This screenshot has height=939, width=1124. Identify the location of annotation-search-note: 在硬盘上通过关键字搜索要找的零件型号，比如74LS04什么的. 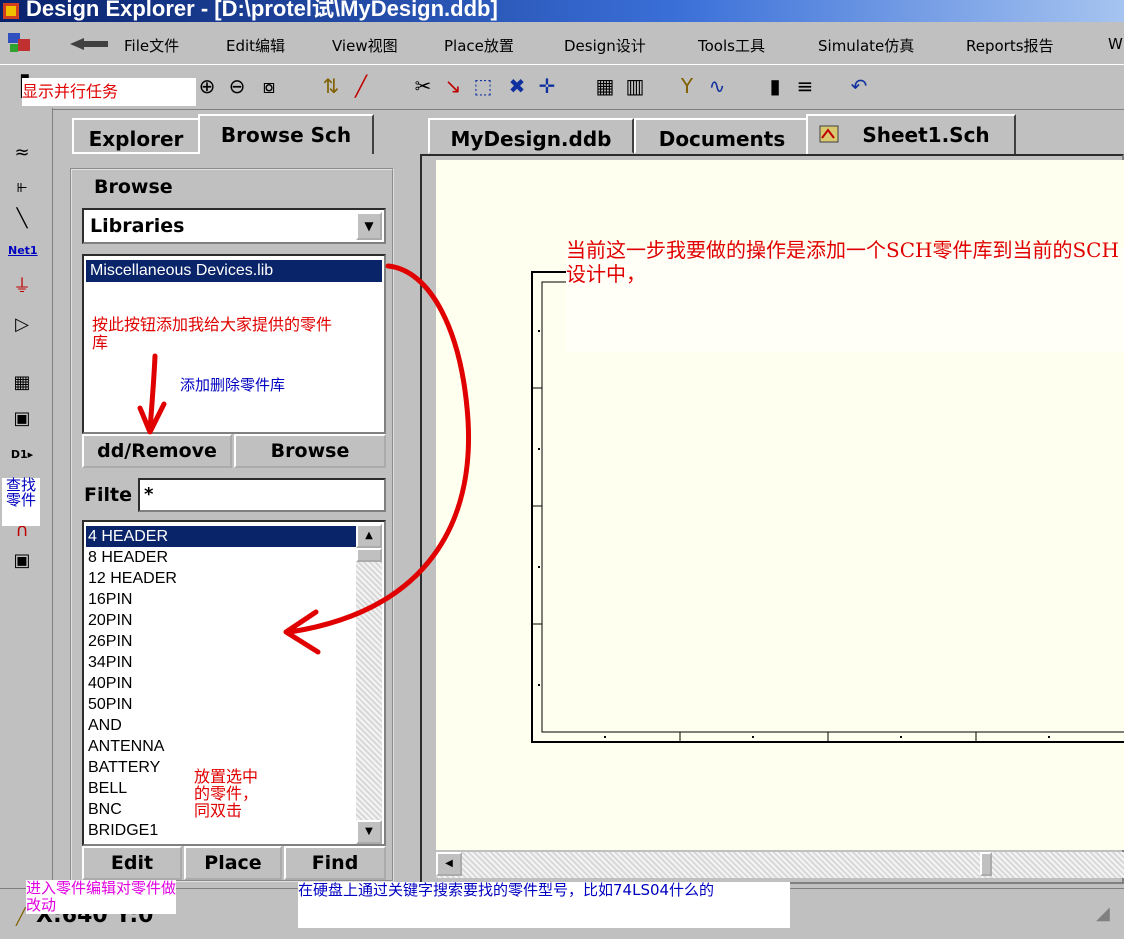
(544, 905).